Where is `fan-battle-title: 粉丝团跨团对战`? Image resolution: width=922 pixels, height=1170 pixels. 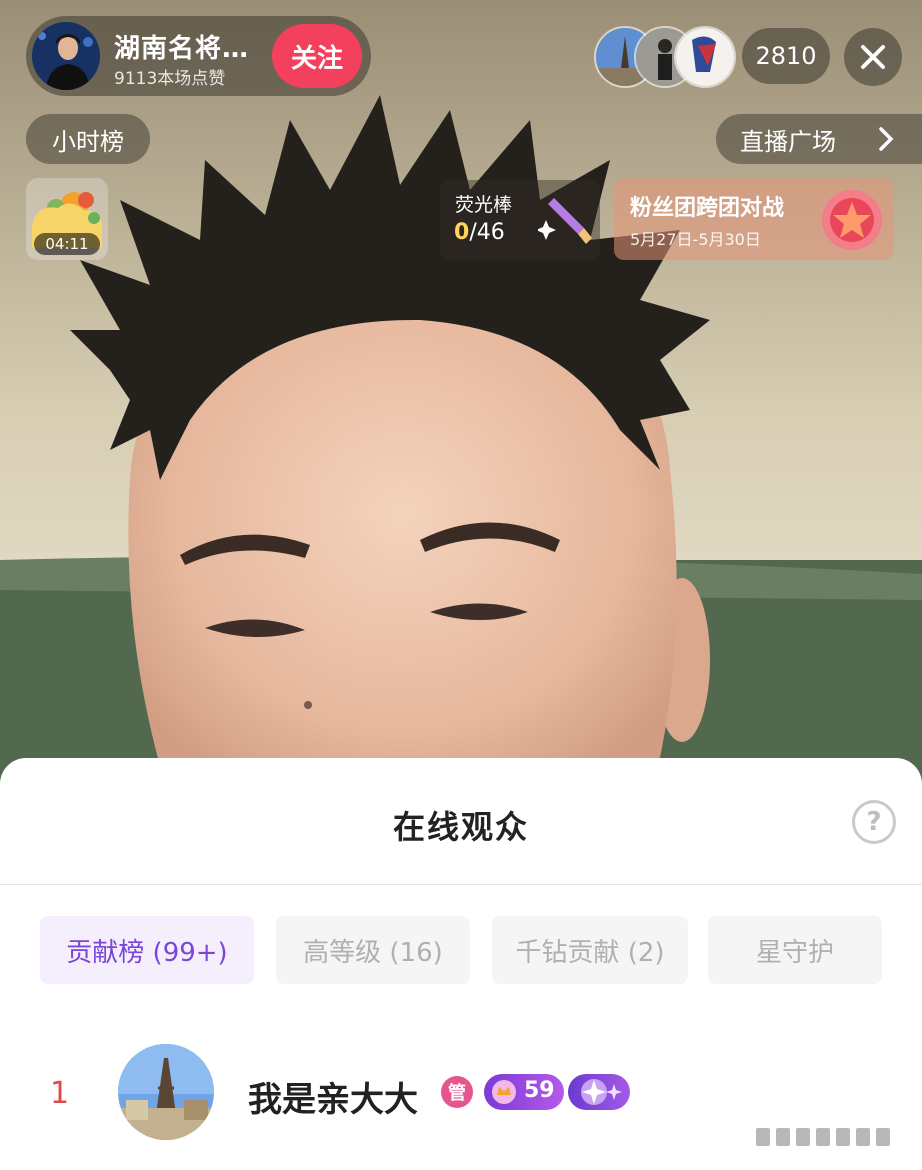 fan-battle-title: 粉丝团跨团对战 is located at coordinates (707, 208).